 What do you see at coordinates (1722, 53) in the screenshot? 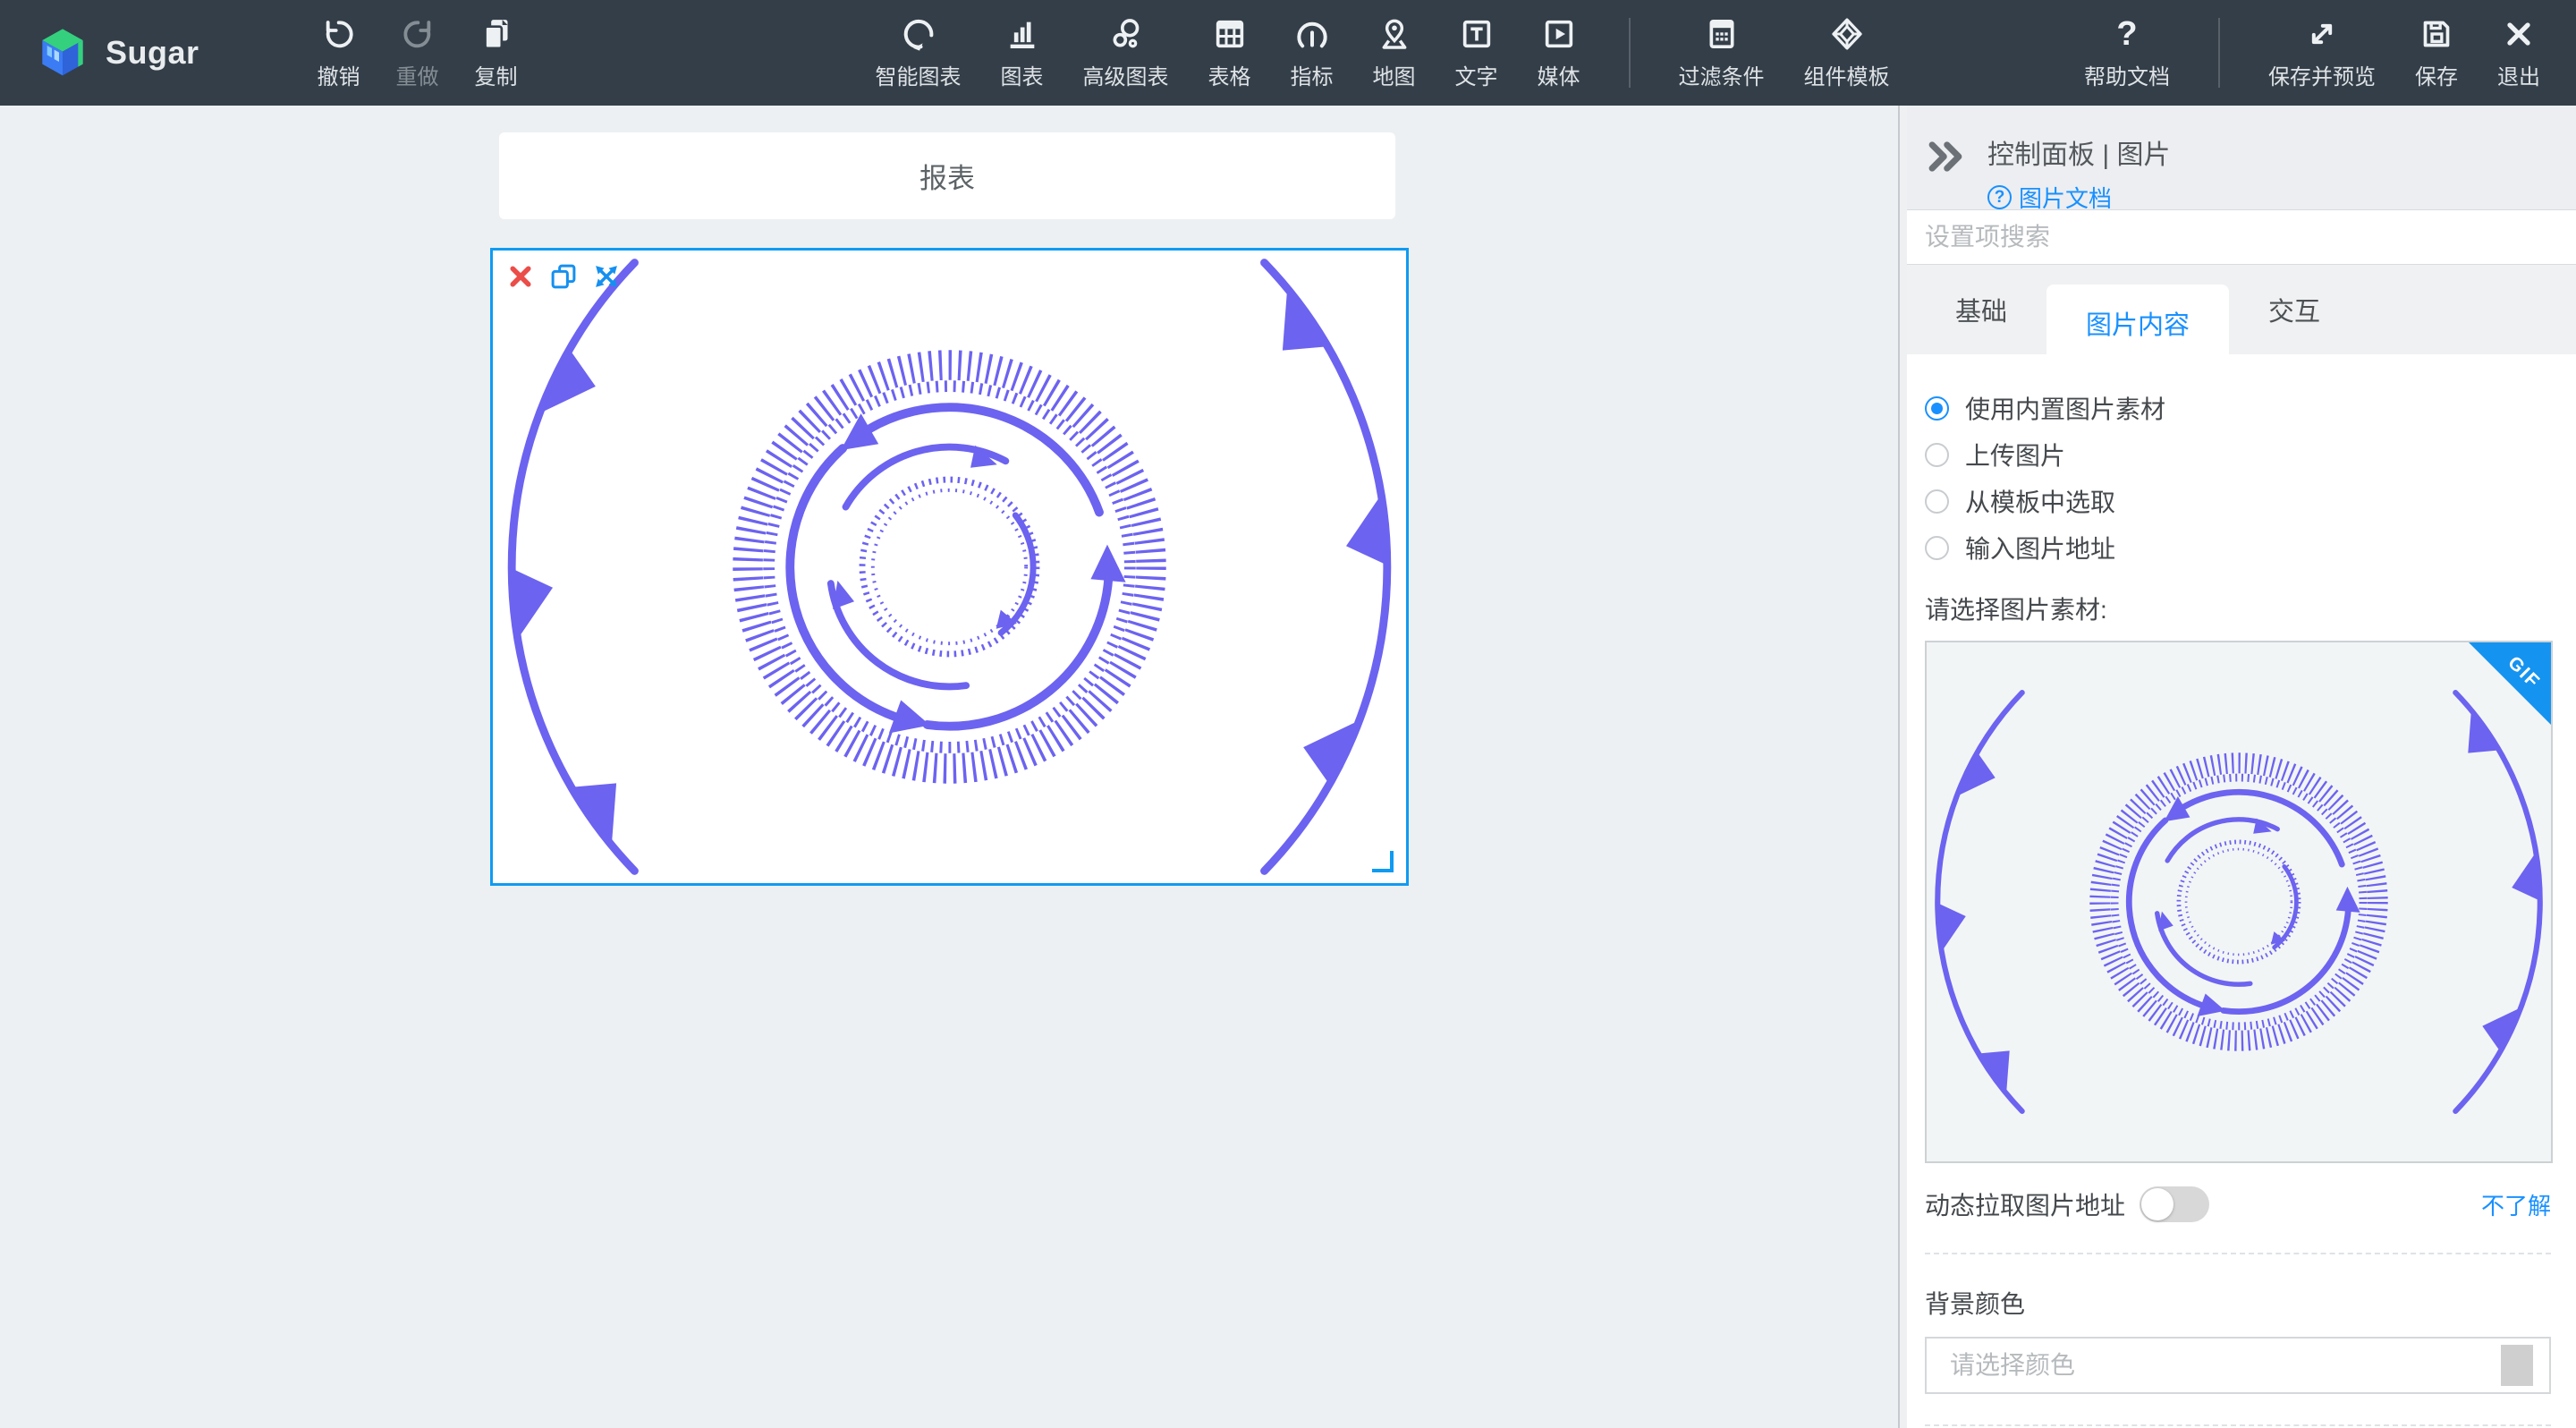
I see `filter-button: 过滤条件` at bounding box center [1722, 53].